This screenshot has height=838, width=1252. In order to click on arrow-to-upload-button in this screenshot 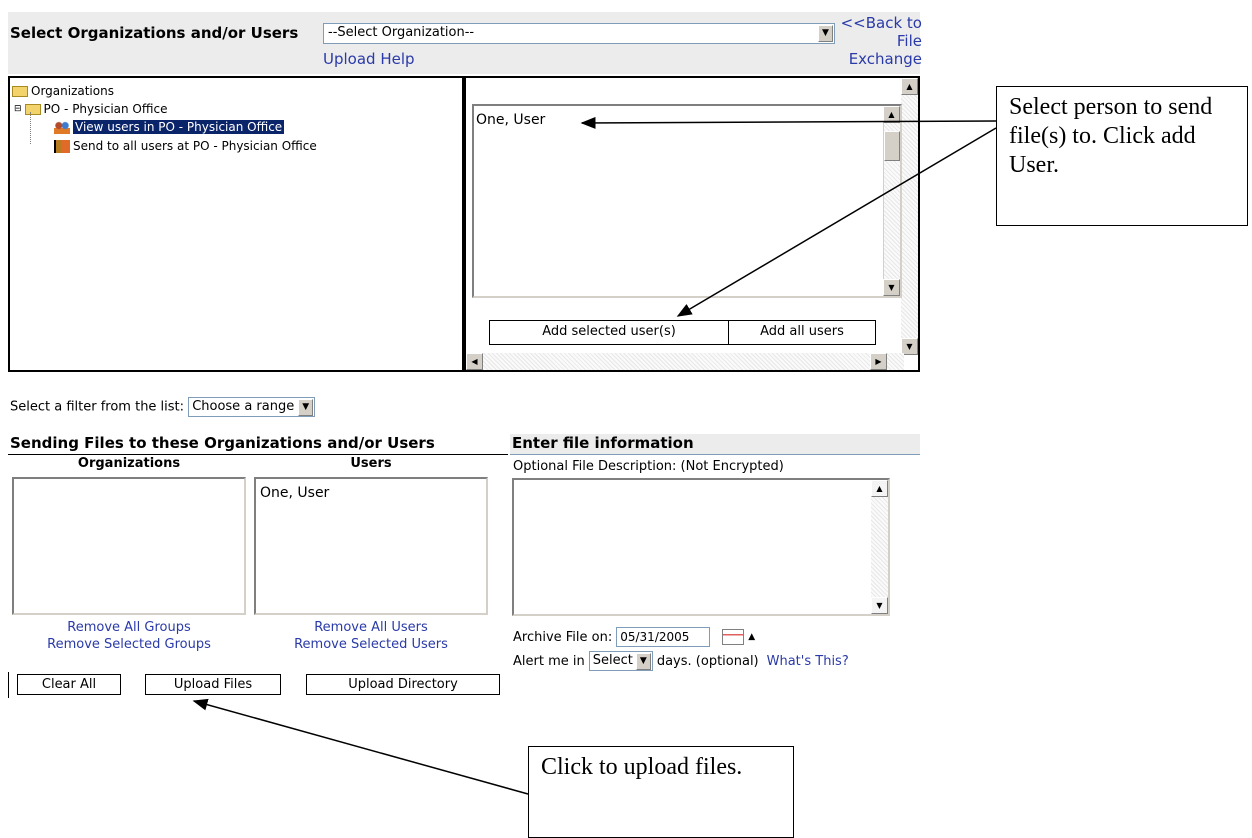, I will do `click(360, 746)`.